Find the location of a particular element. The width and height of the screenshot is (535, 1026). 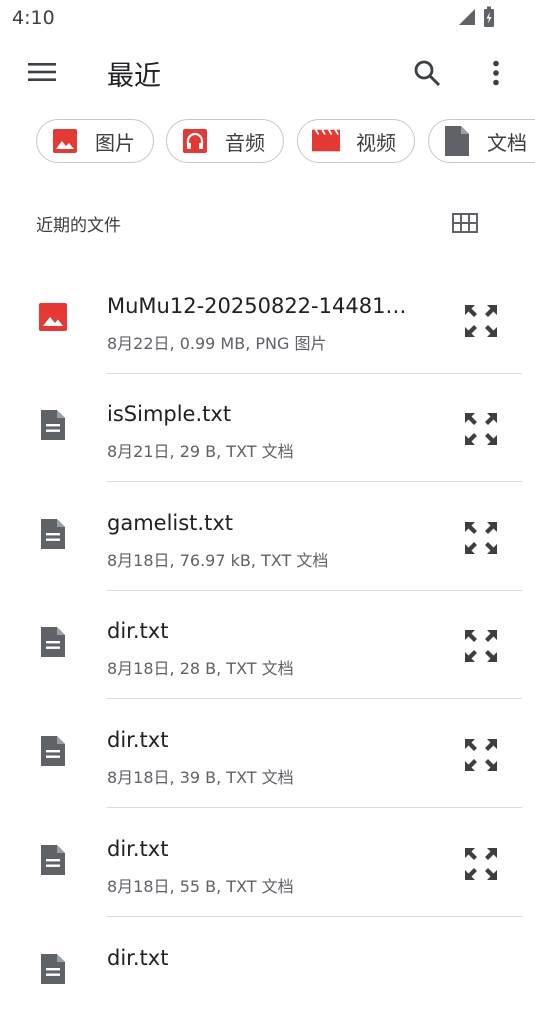

image-file-icon is located at coordinates (53, 317).